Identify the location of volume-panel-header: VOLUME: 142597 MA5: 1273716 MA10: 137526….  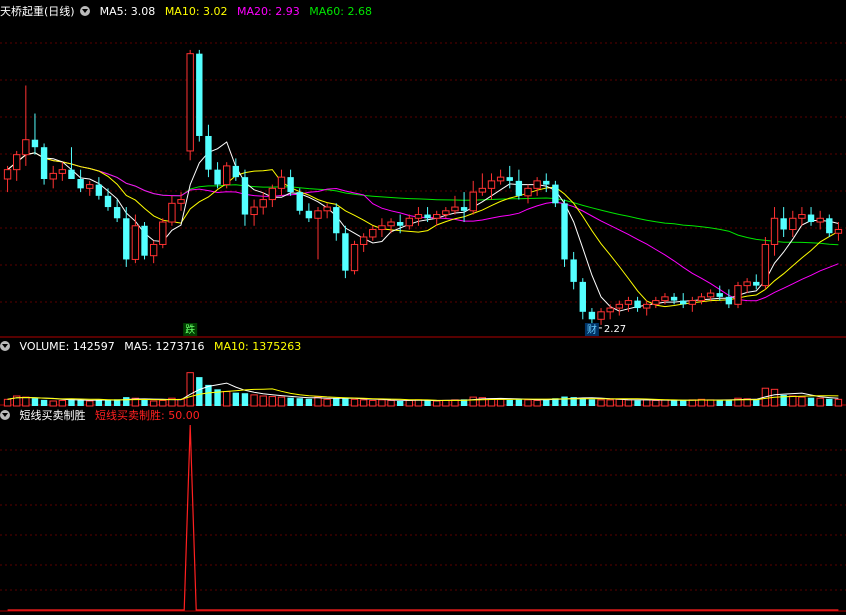
(153, 347).